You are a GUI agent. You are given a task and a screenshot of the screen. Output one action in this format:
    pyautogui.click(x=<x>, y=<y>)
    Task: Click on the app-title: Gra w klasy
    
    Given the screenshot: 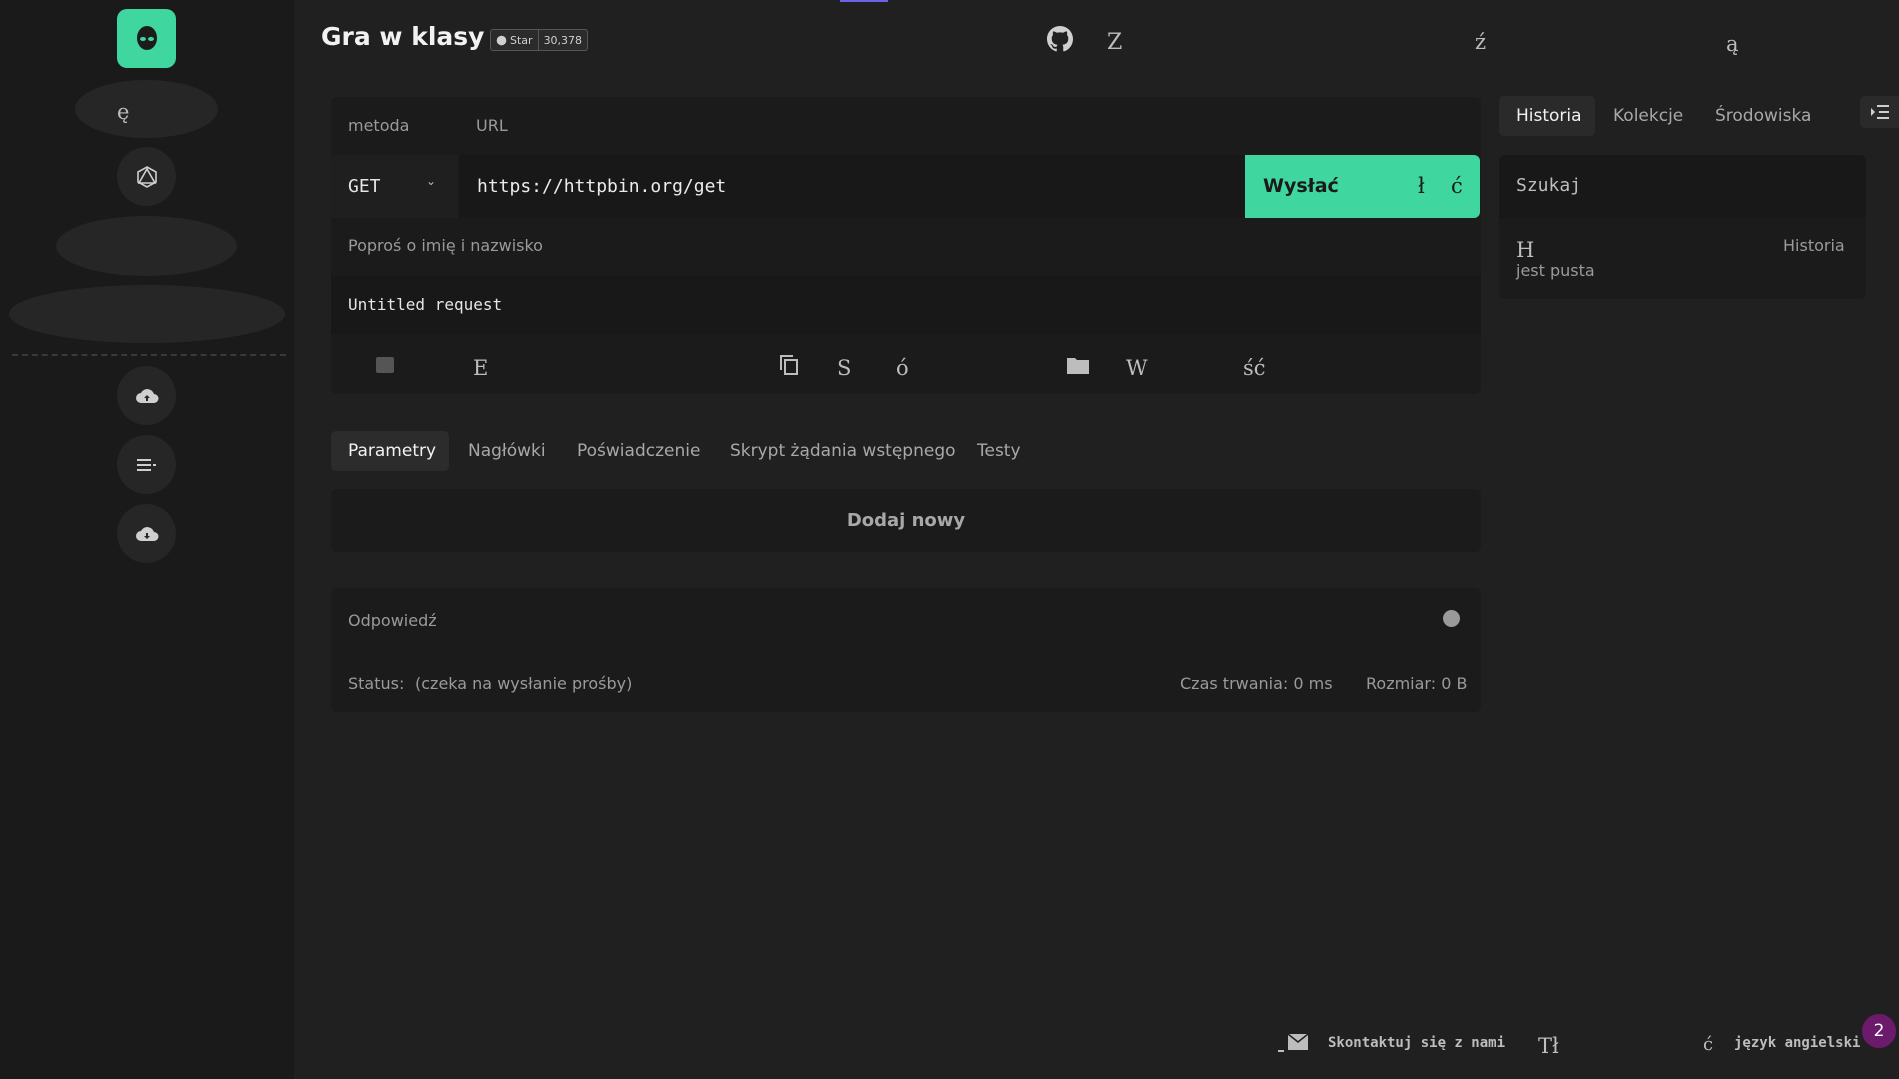 What is the action you would take?
    pyautogui.click(x=403, y=36)
    